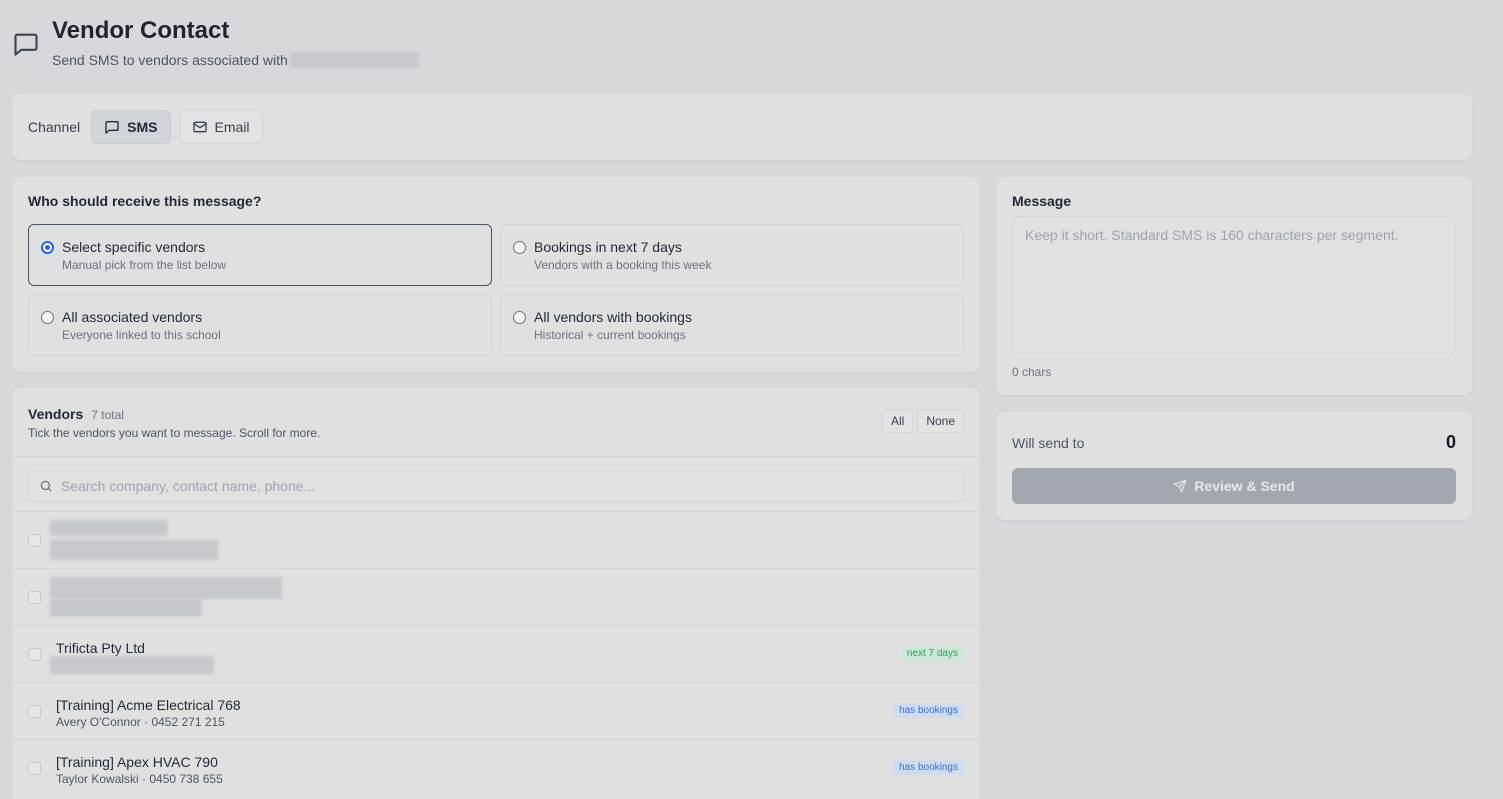 The image size is (1503, 799). What do you see at coordinates (131, 127) in the screenshot?
I see `channel-sms-button: SMS` at bounding box center [131, 127].